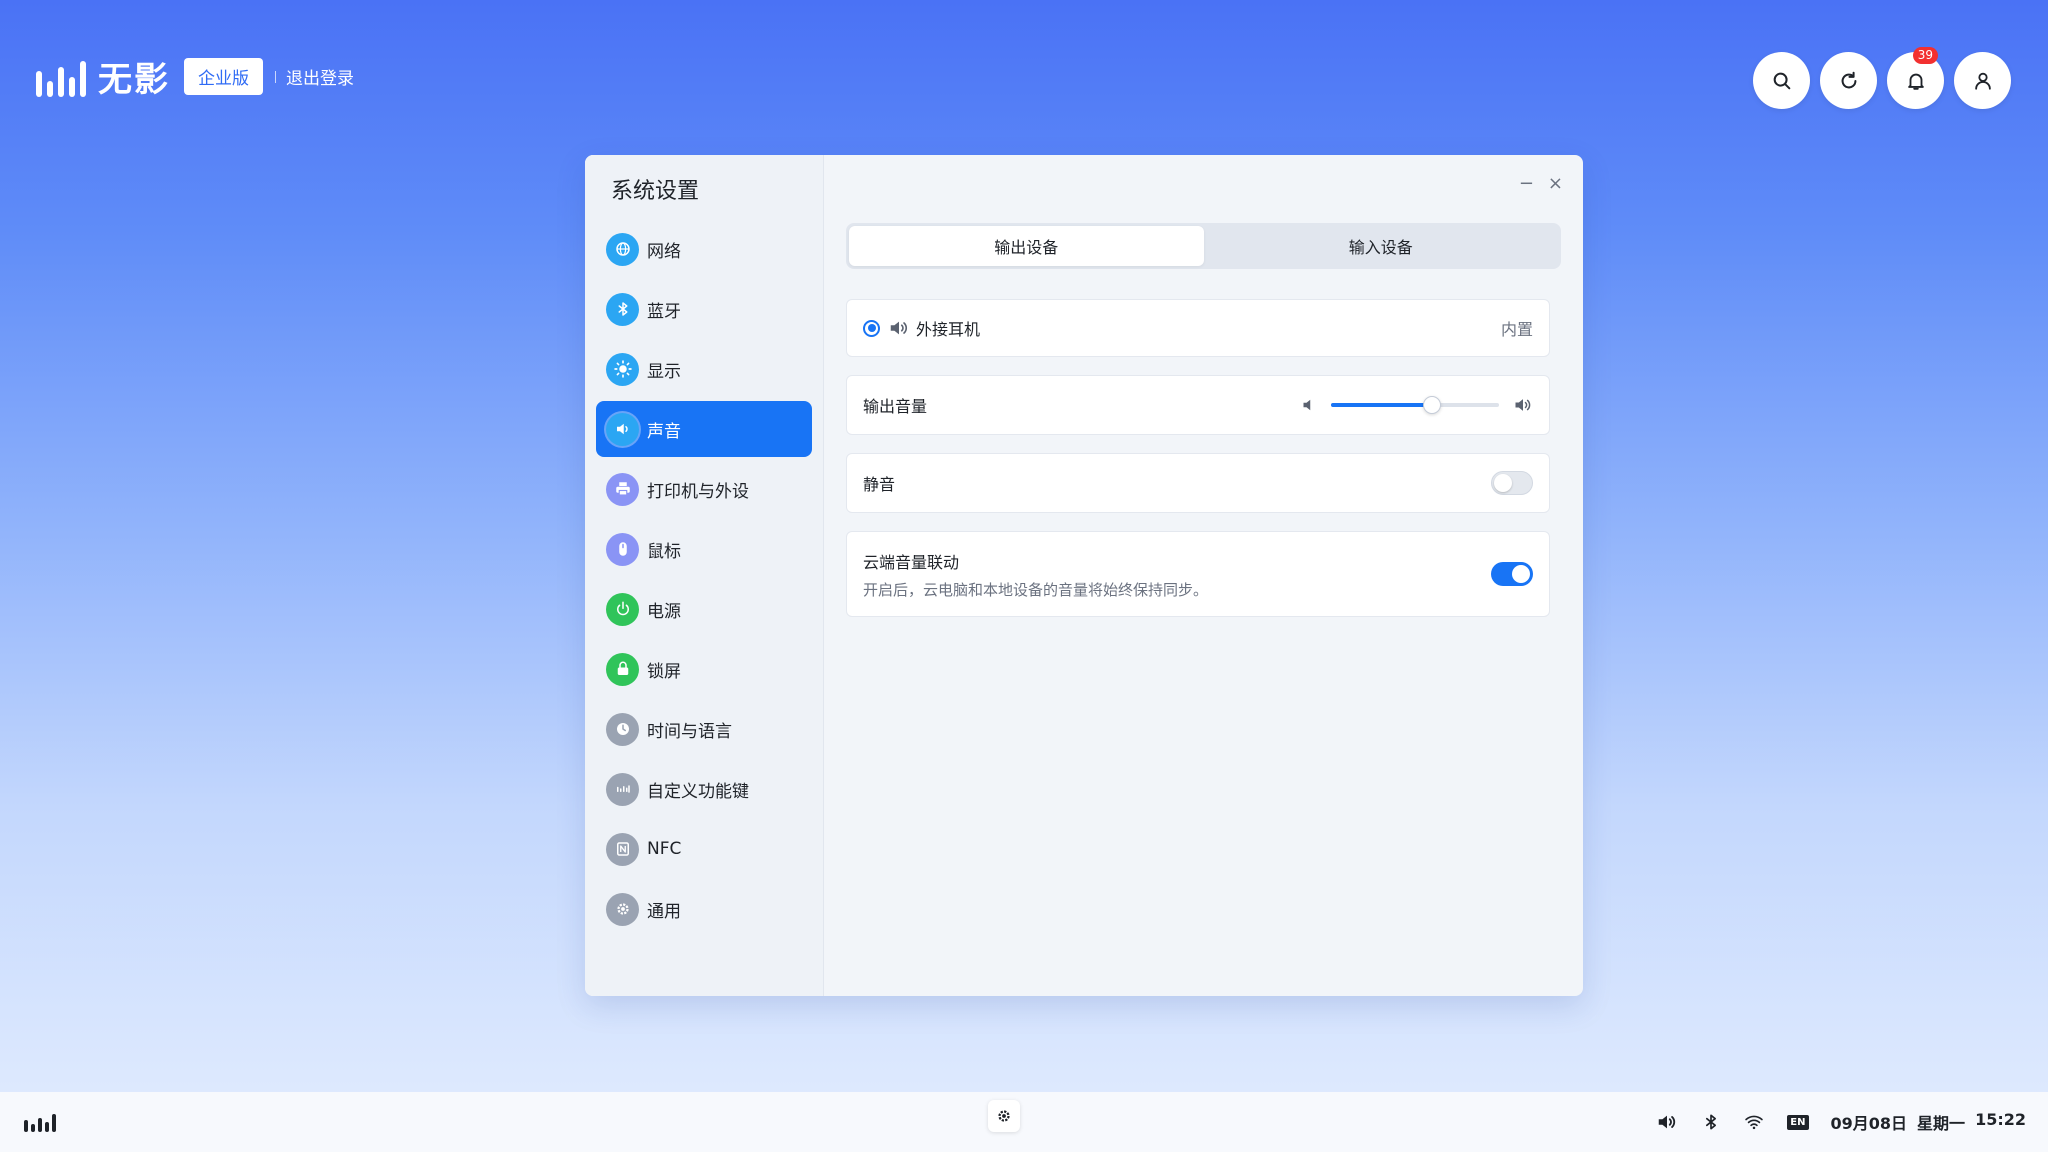  I want to click on input-language-indicator: EN, so click(1798, 1122).